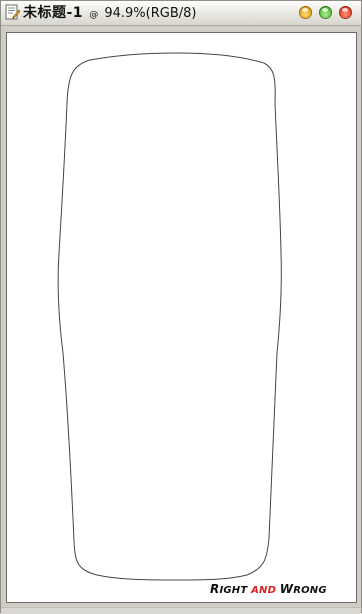 The image size is (362, 614). What do you see at coordinates (286, 589) in the screenshot?
I see `watermark-w: W` at bounding box center [286, 589].